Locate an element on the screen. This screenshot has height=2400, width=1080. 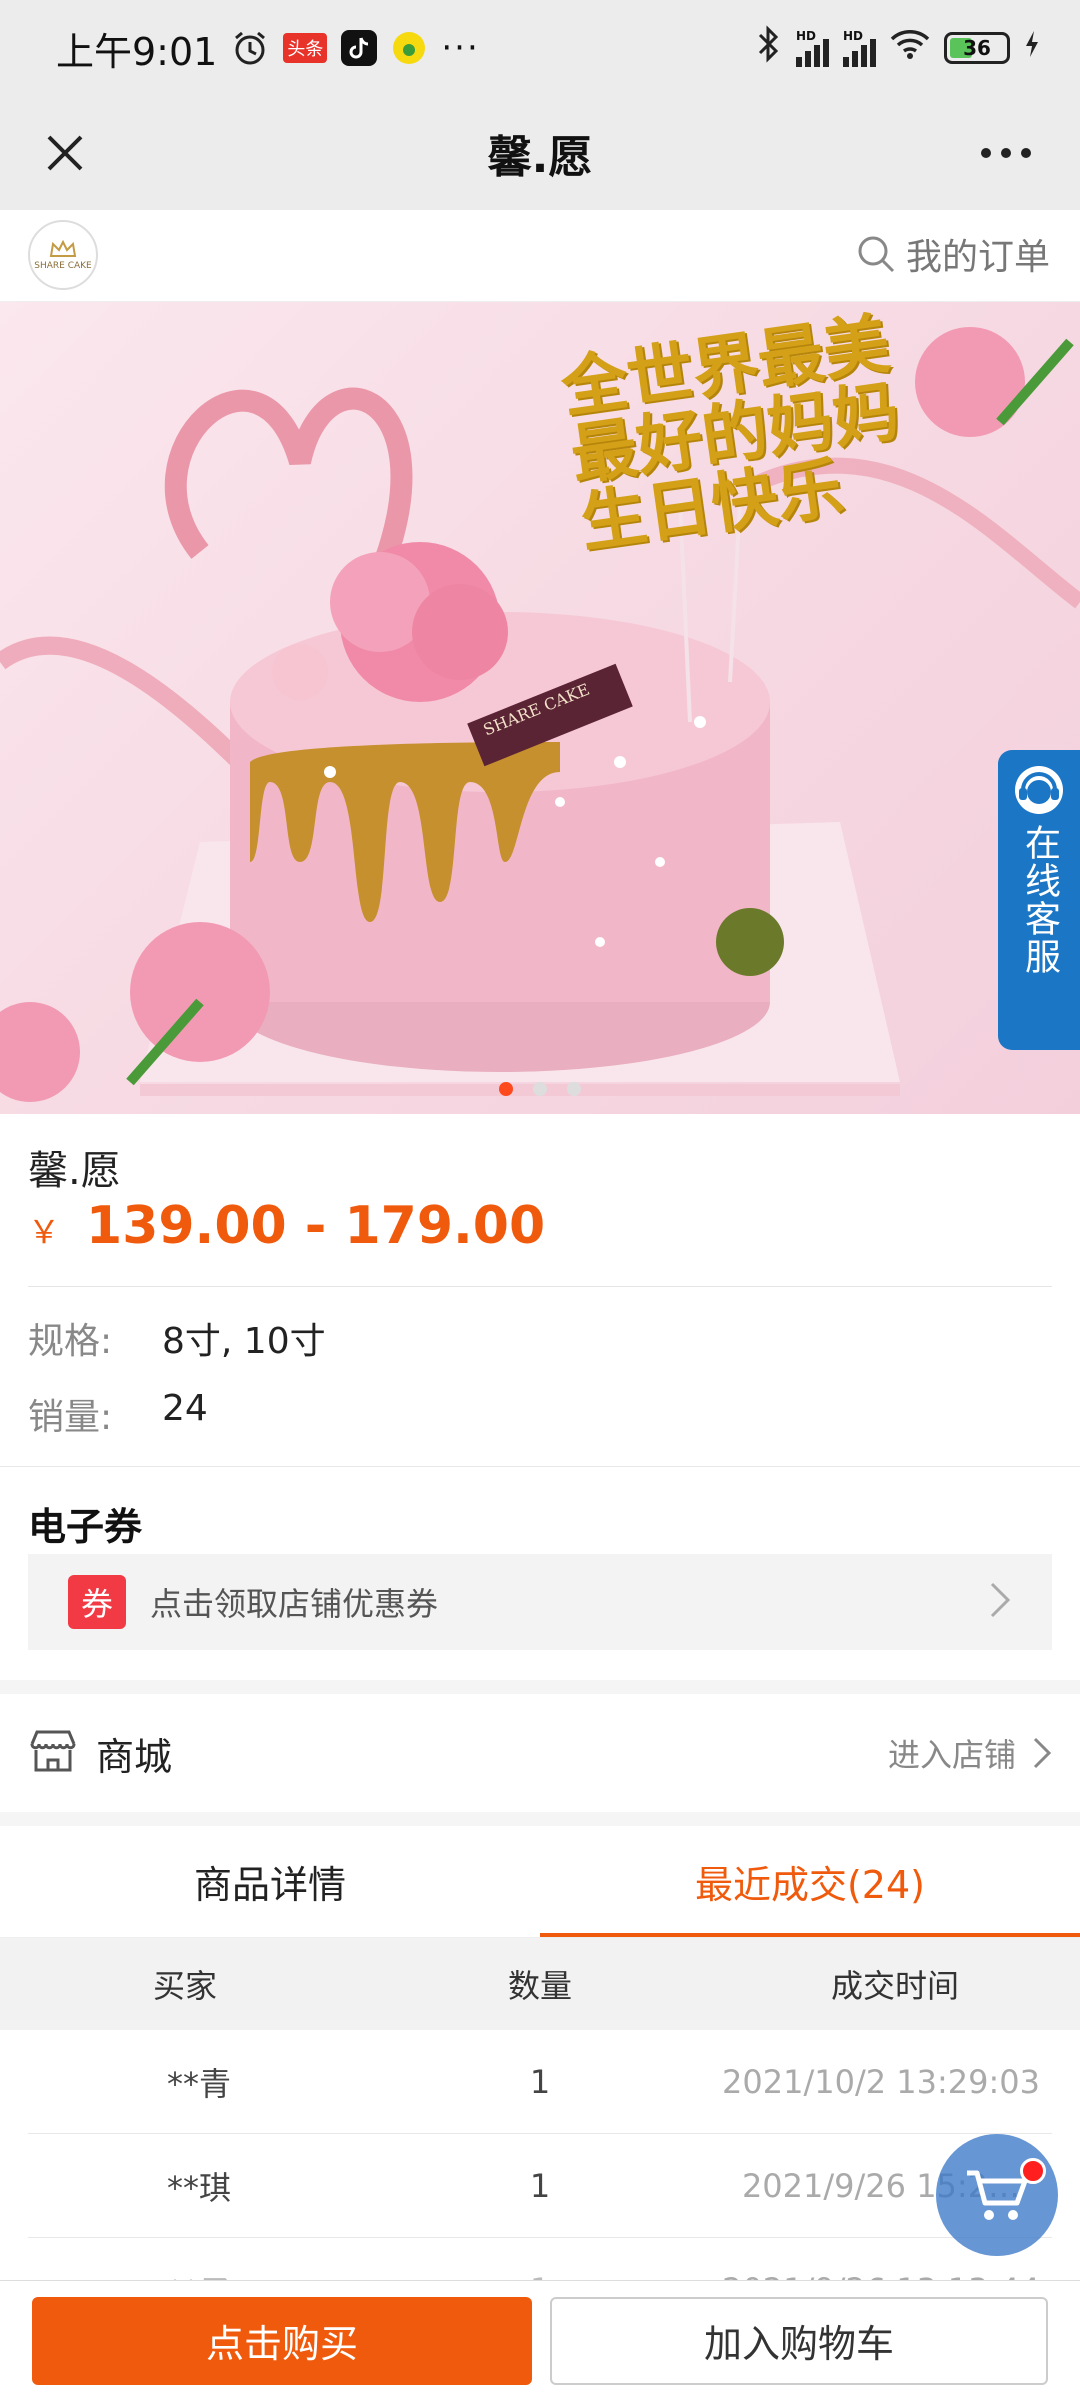
search-icon is located at coordinates (876, 254).